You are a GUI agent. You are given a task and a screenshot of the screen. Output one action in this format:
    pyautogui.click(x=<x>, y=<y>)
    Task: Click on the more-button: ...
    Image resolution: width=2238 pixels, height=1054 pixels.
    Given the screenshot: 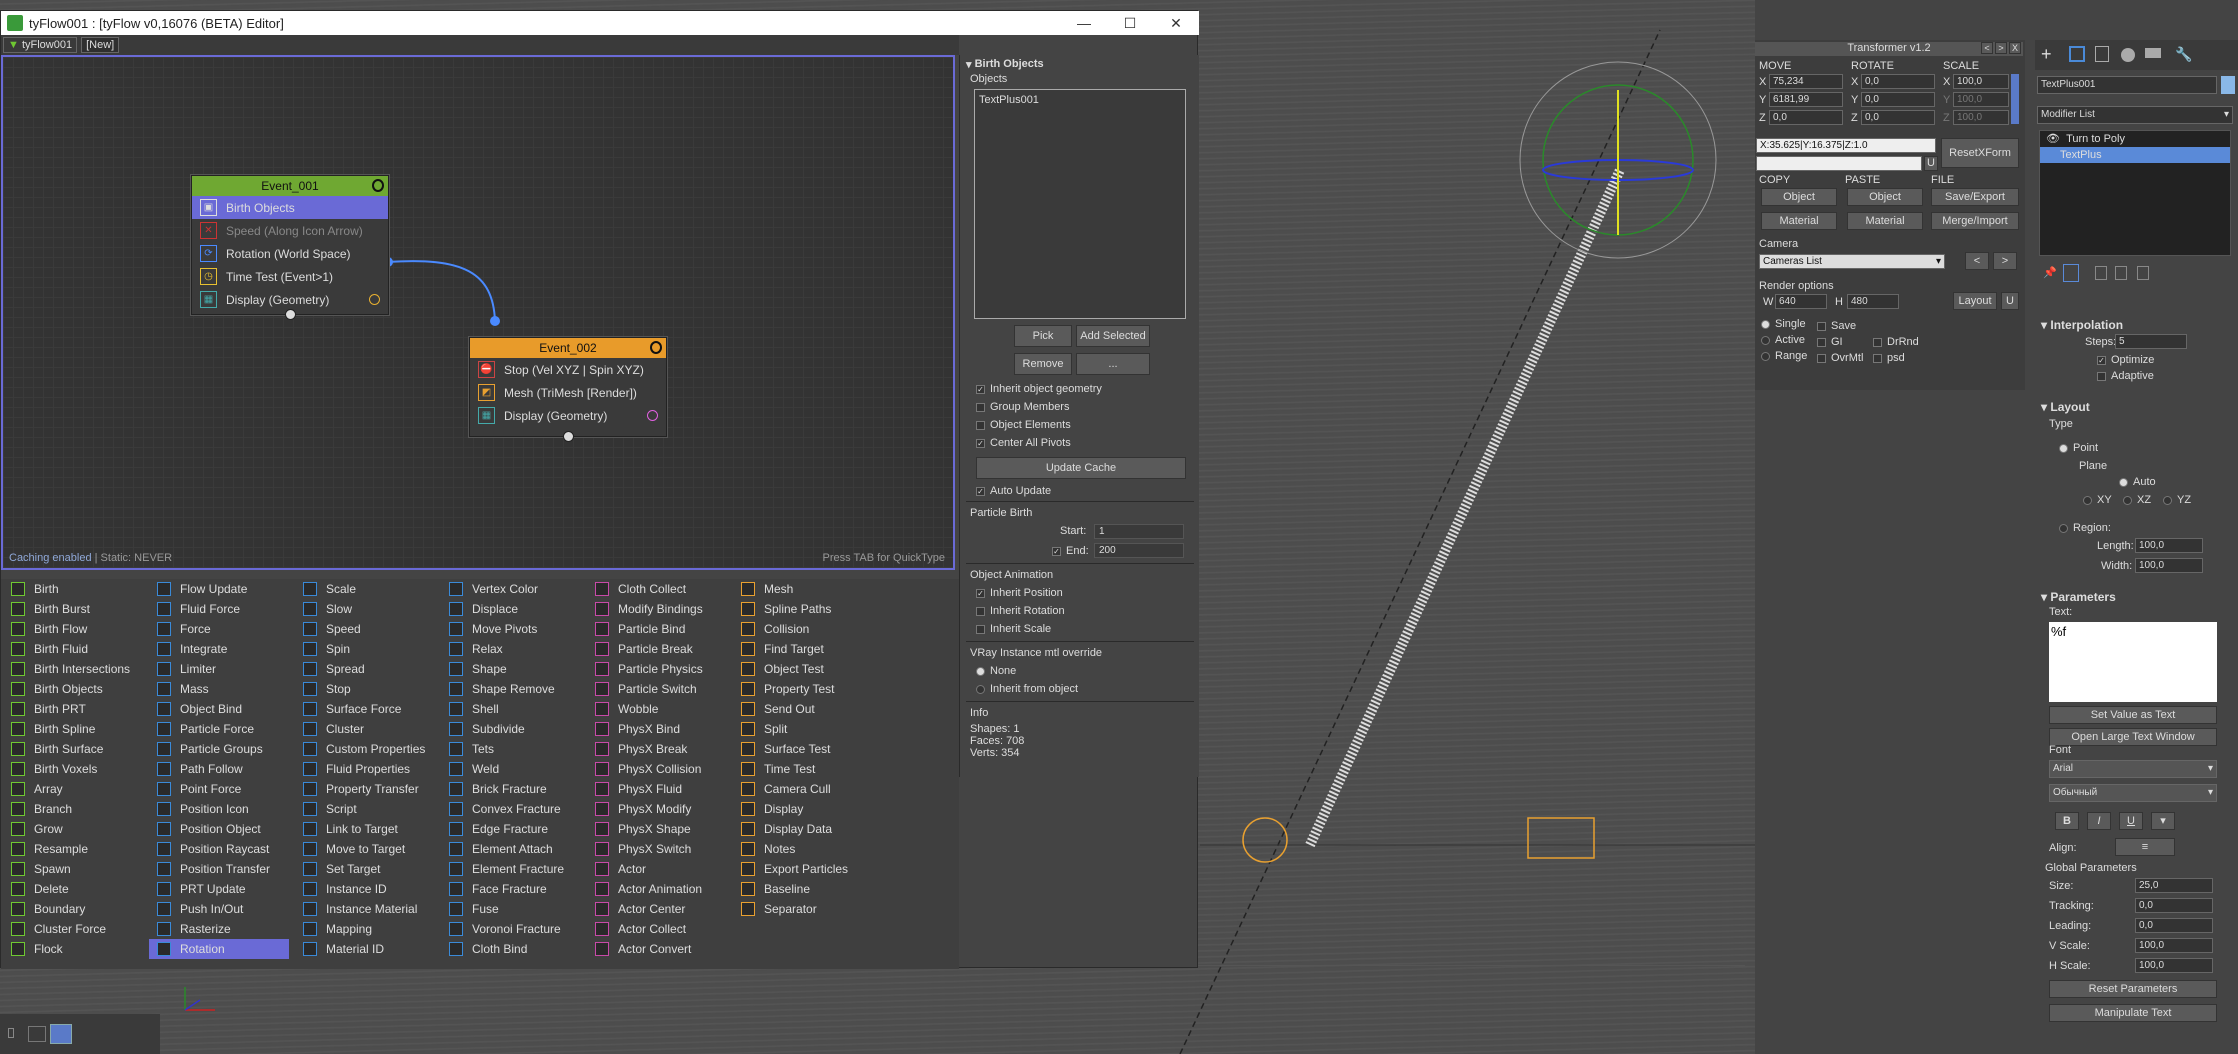 What is the action you would take?
    pyautogui.click(x=1113, y=364)
    